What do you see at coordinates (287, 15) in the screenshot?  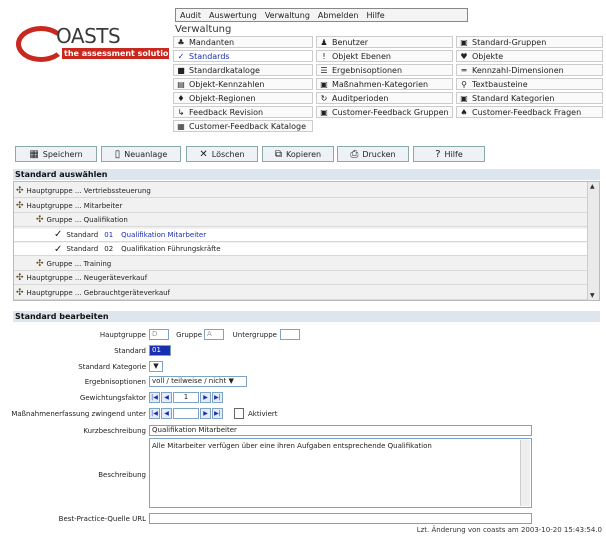 I see `menu-verwaltung: Verwaltung` at bounding box center [287, 15].